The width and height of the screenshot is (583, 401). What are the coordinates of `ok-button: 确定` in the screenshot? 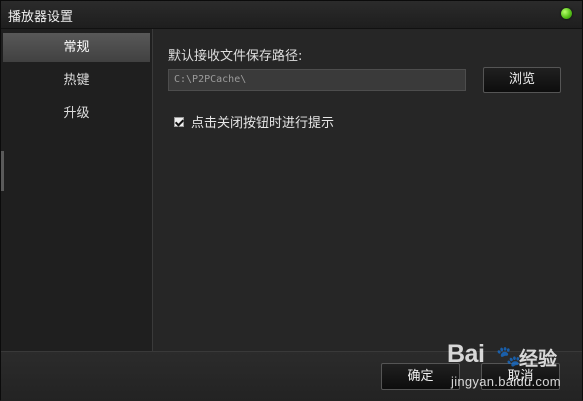 It's located at (420, 376).